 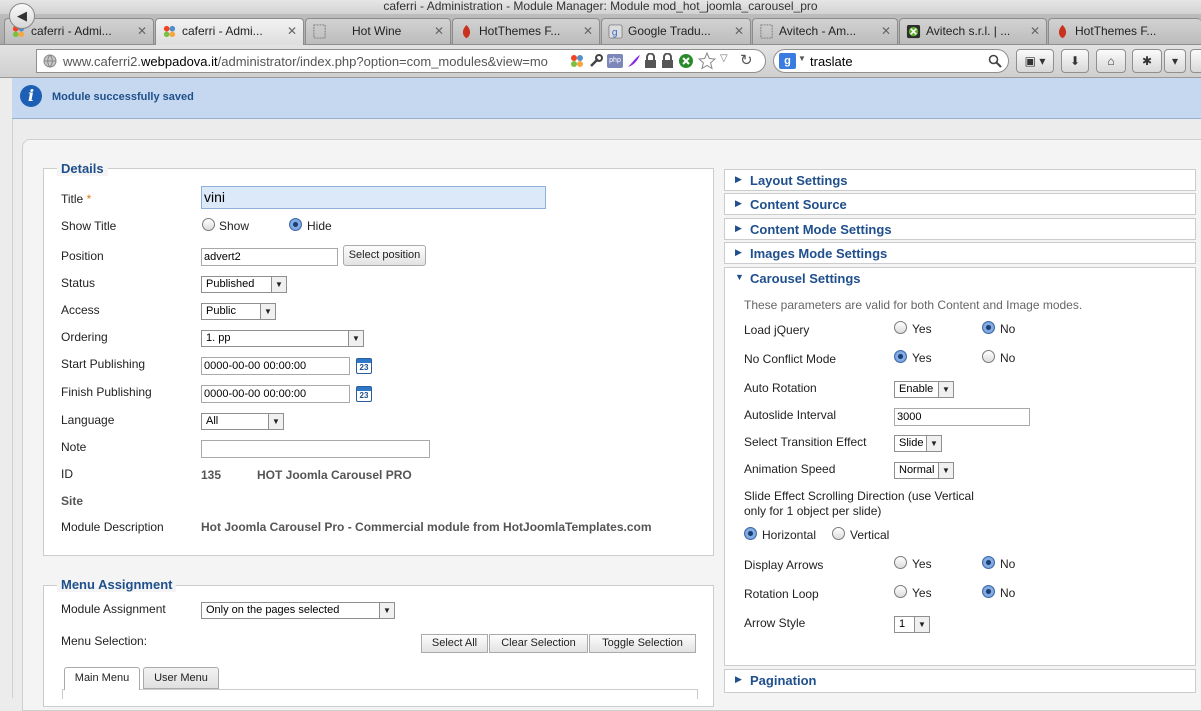 What do you see at coordinates (384, 255) in the screenshot?
I see `select-position-button: Select position` at bounding box center [384, 255].